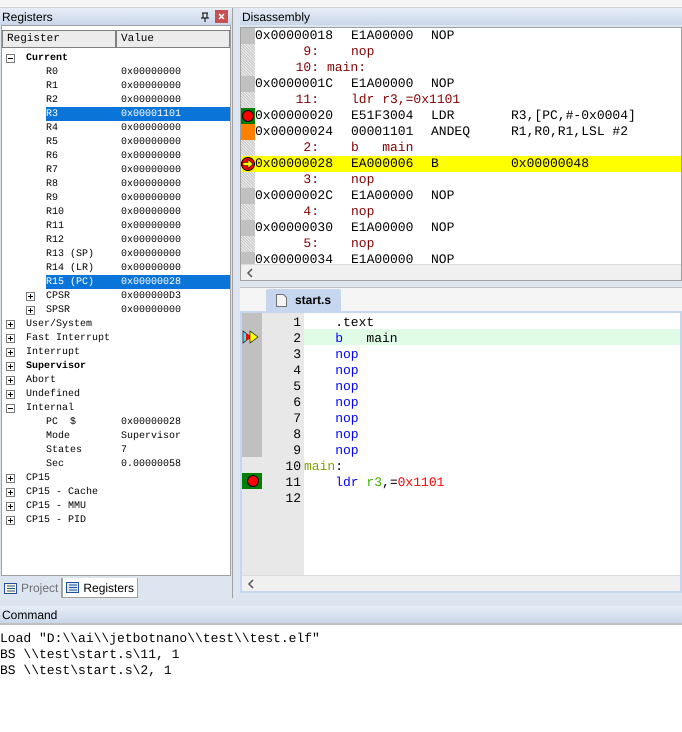 This screenshot has height=732, width=682. What do you see at coordinates (151, 283) in the screenshot?
I see `register-value: 0x00000028` at bounding box center [151, 283].